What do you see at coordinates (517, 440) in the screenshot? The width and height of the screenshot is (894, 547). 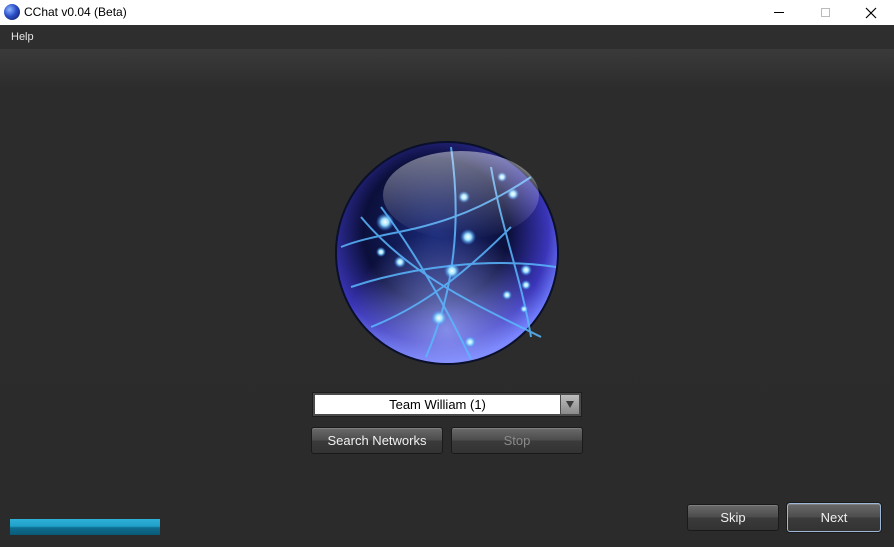 I see `stop-button: Stop` at bounding box center [517, 440].